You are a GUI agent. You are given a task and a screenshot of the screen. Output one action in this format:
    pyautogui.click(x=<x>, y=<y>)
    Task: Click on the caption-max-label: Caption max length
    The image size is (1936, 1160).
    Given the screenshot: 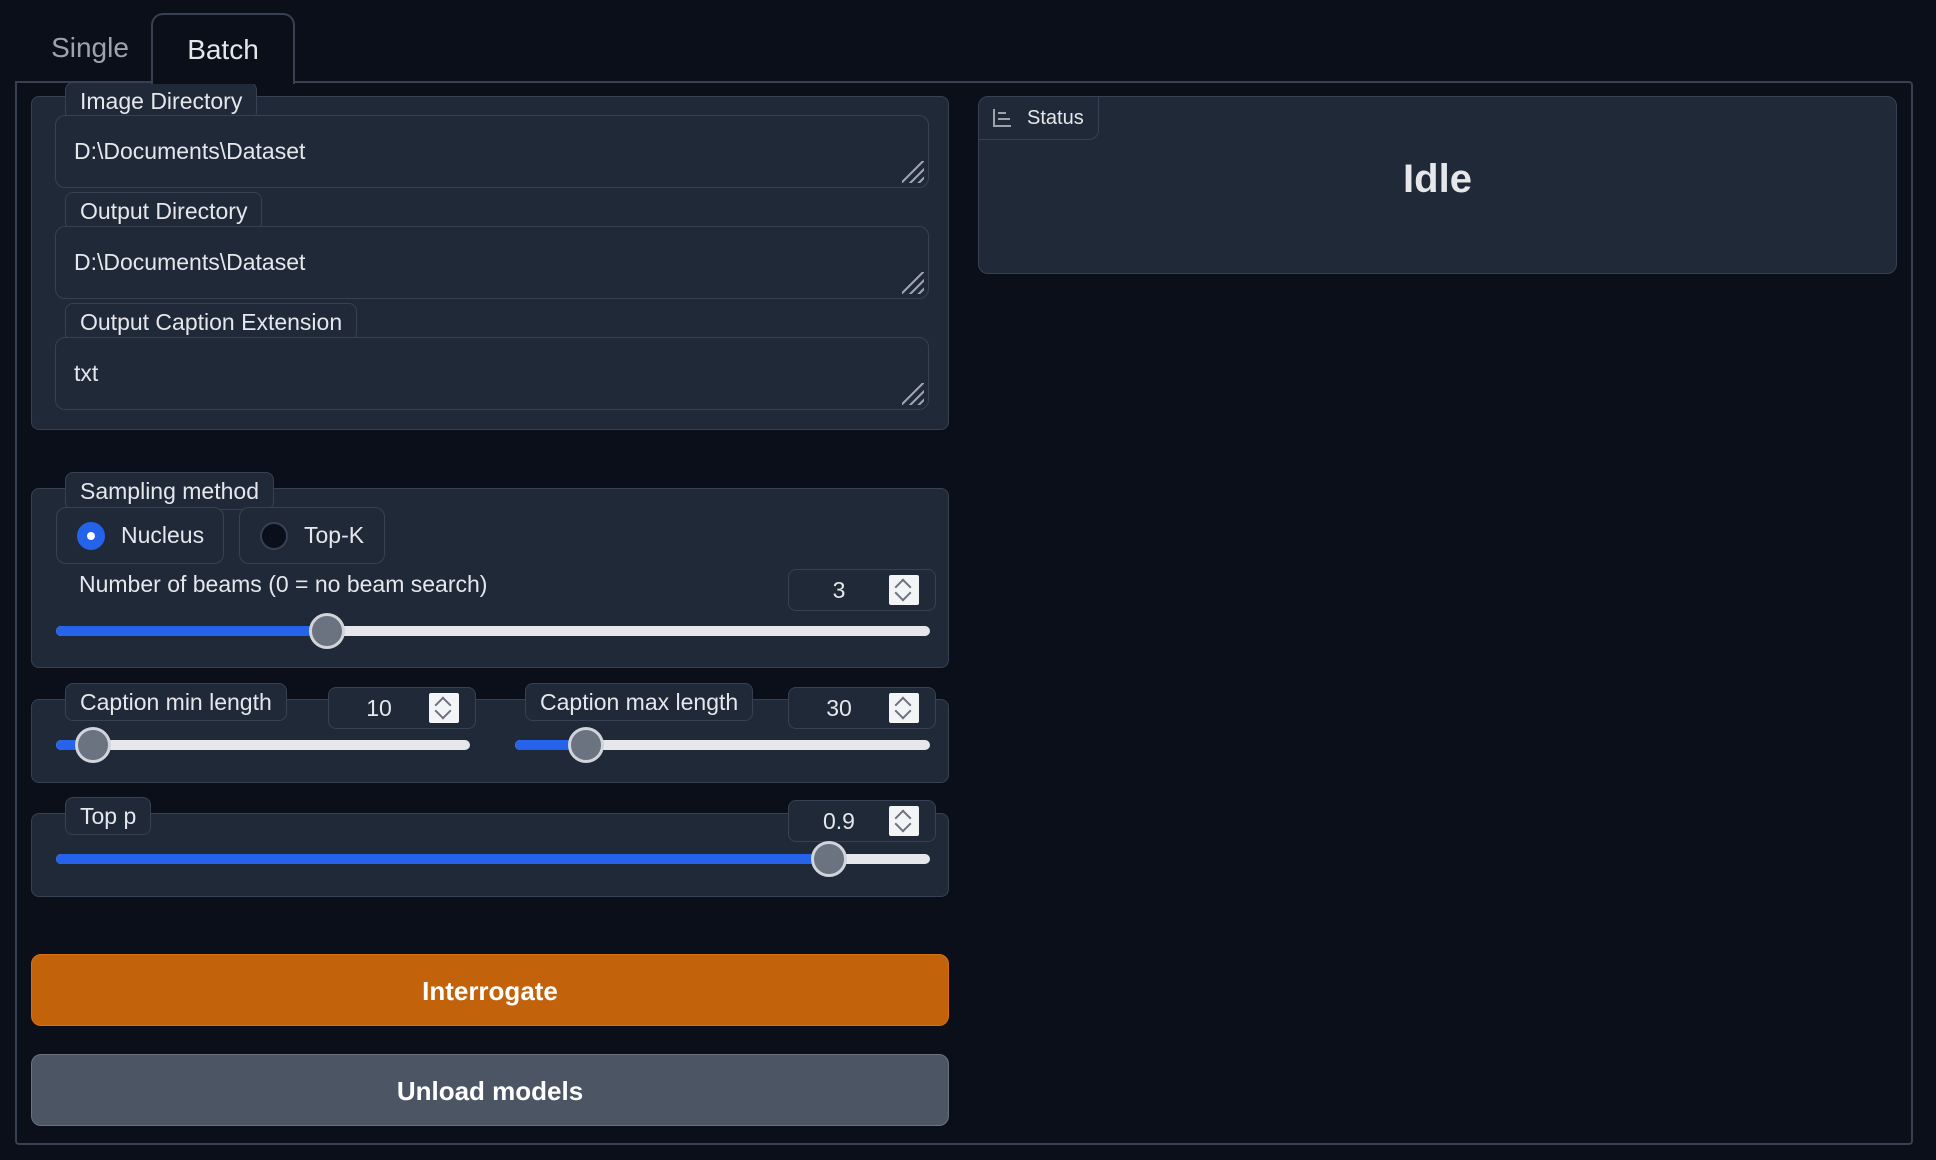 What is the action you would take?
    pyautogui.click(x=639, y=702)
    